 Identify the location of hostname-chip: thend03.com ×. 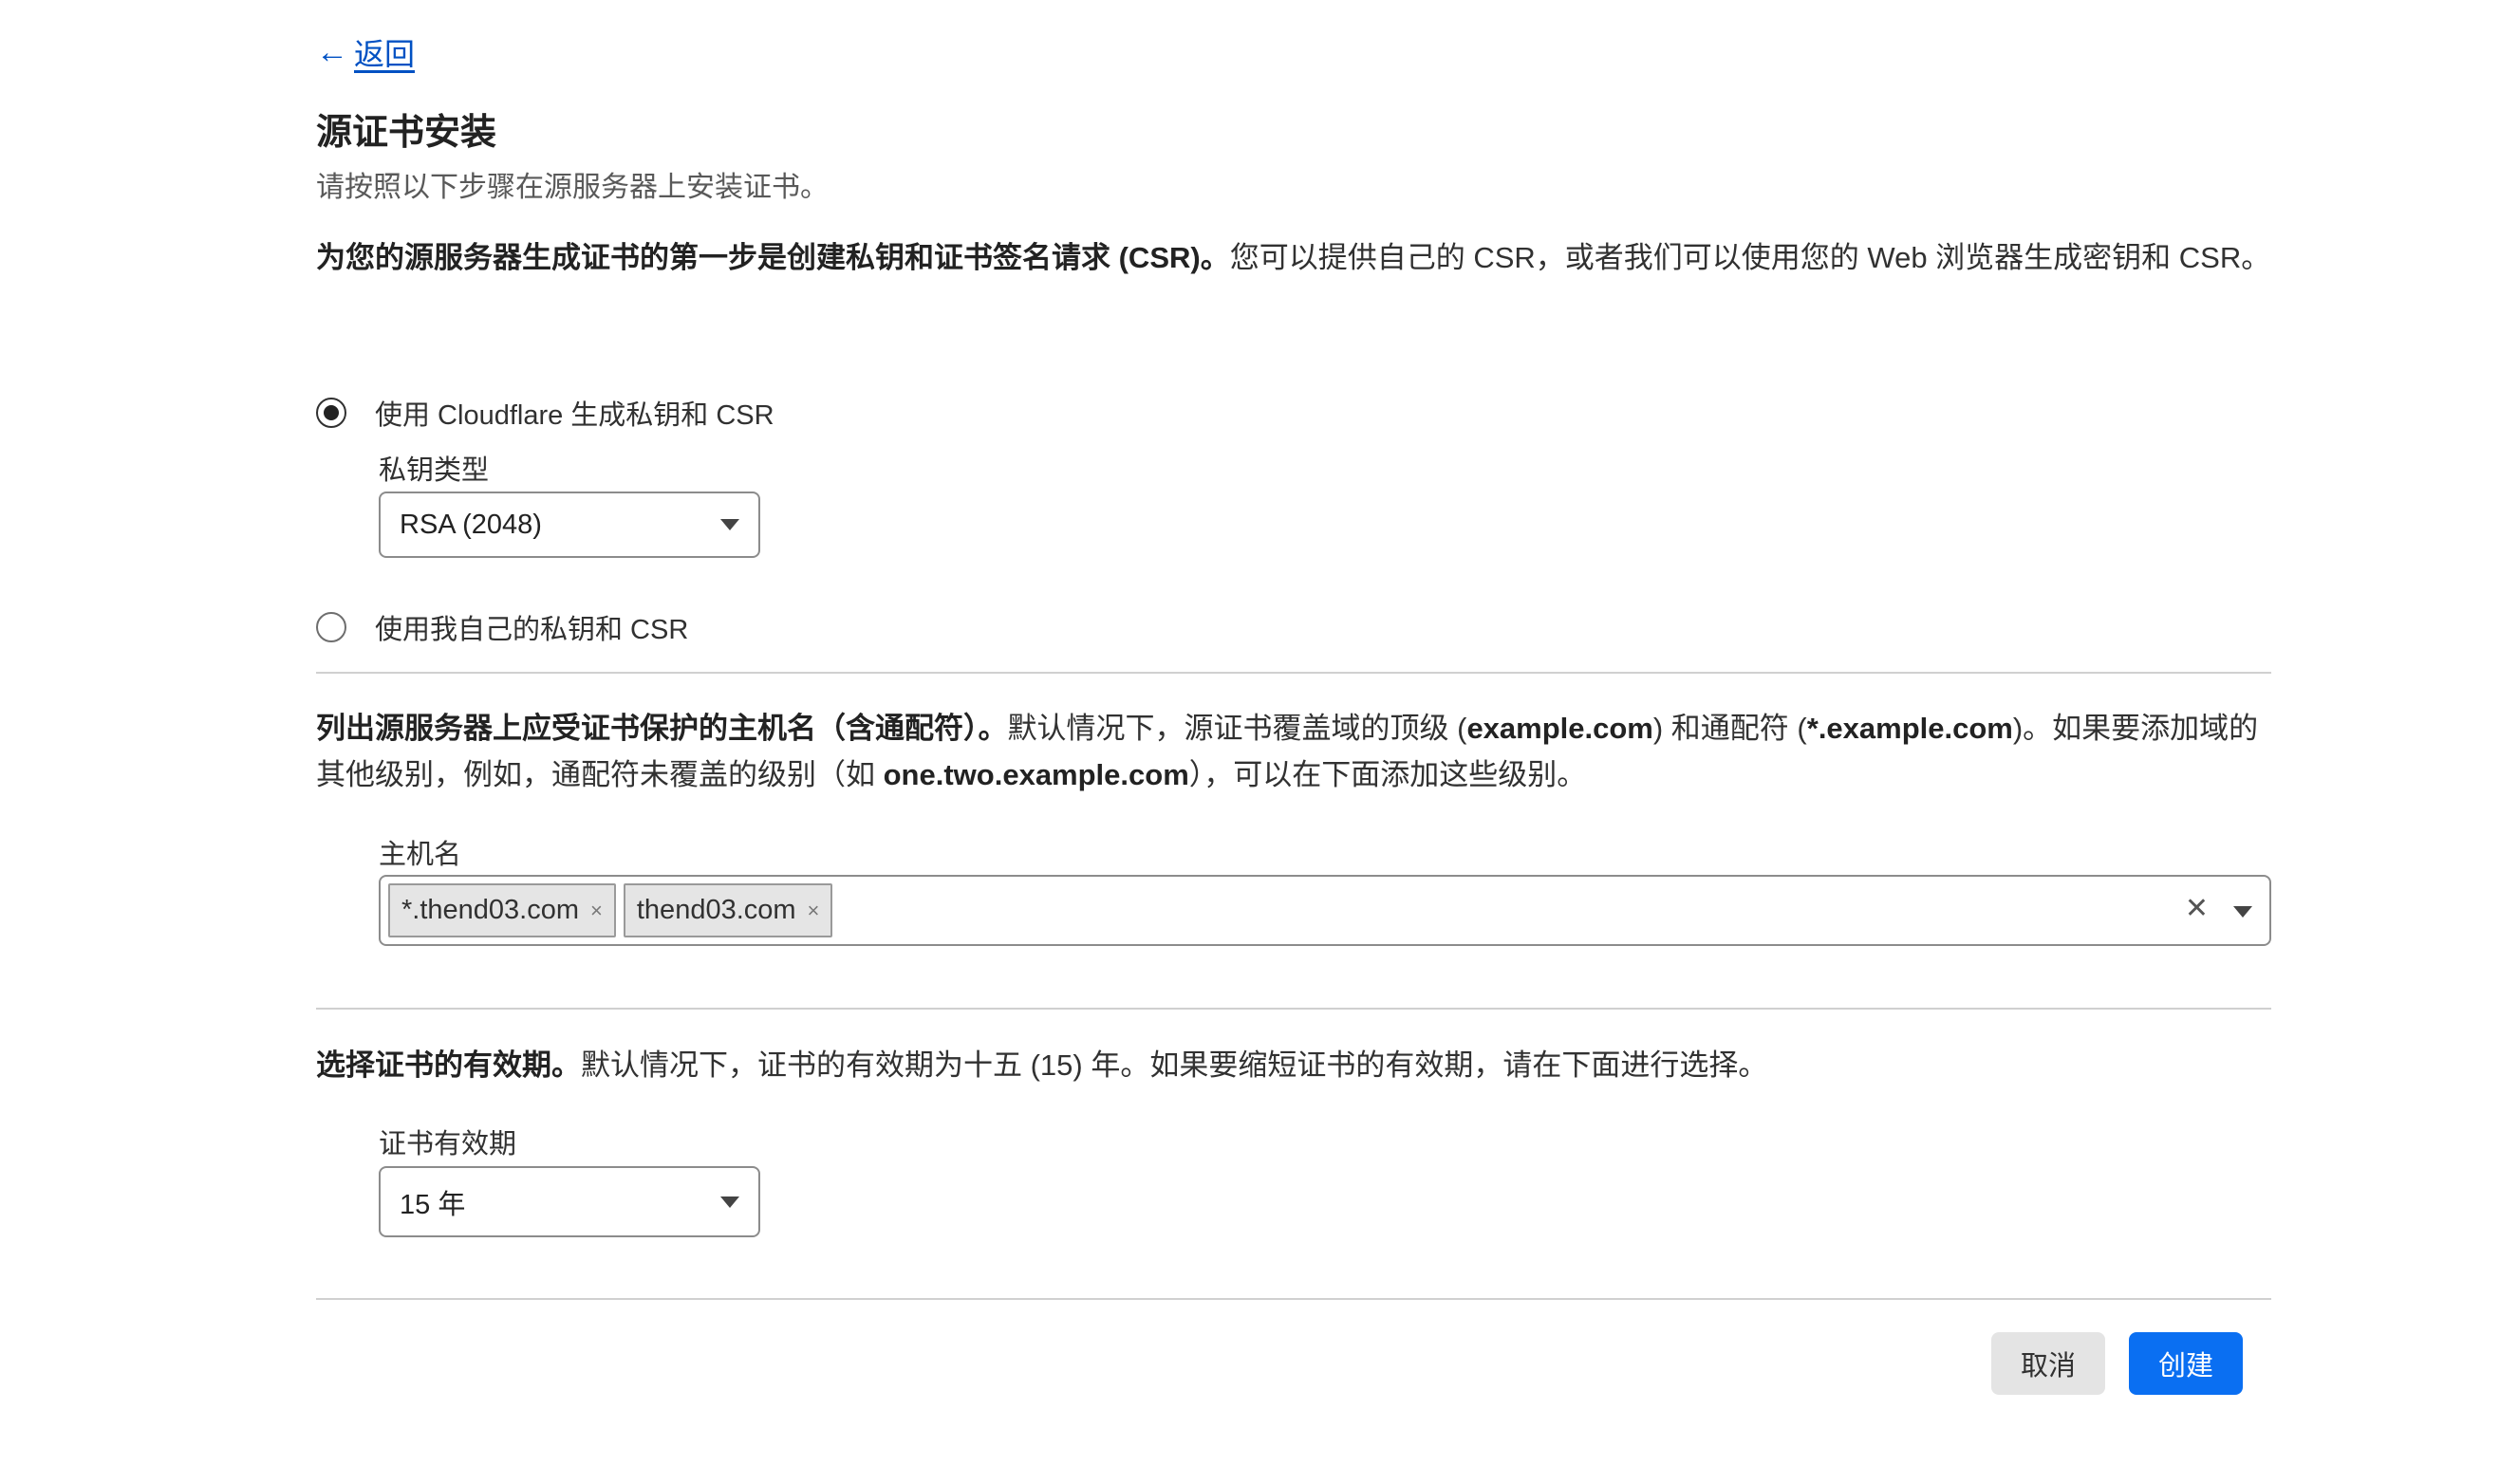
(728, 910).